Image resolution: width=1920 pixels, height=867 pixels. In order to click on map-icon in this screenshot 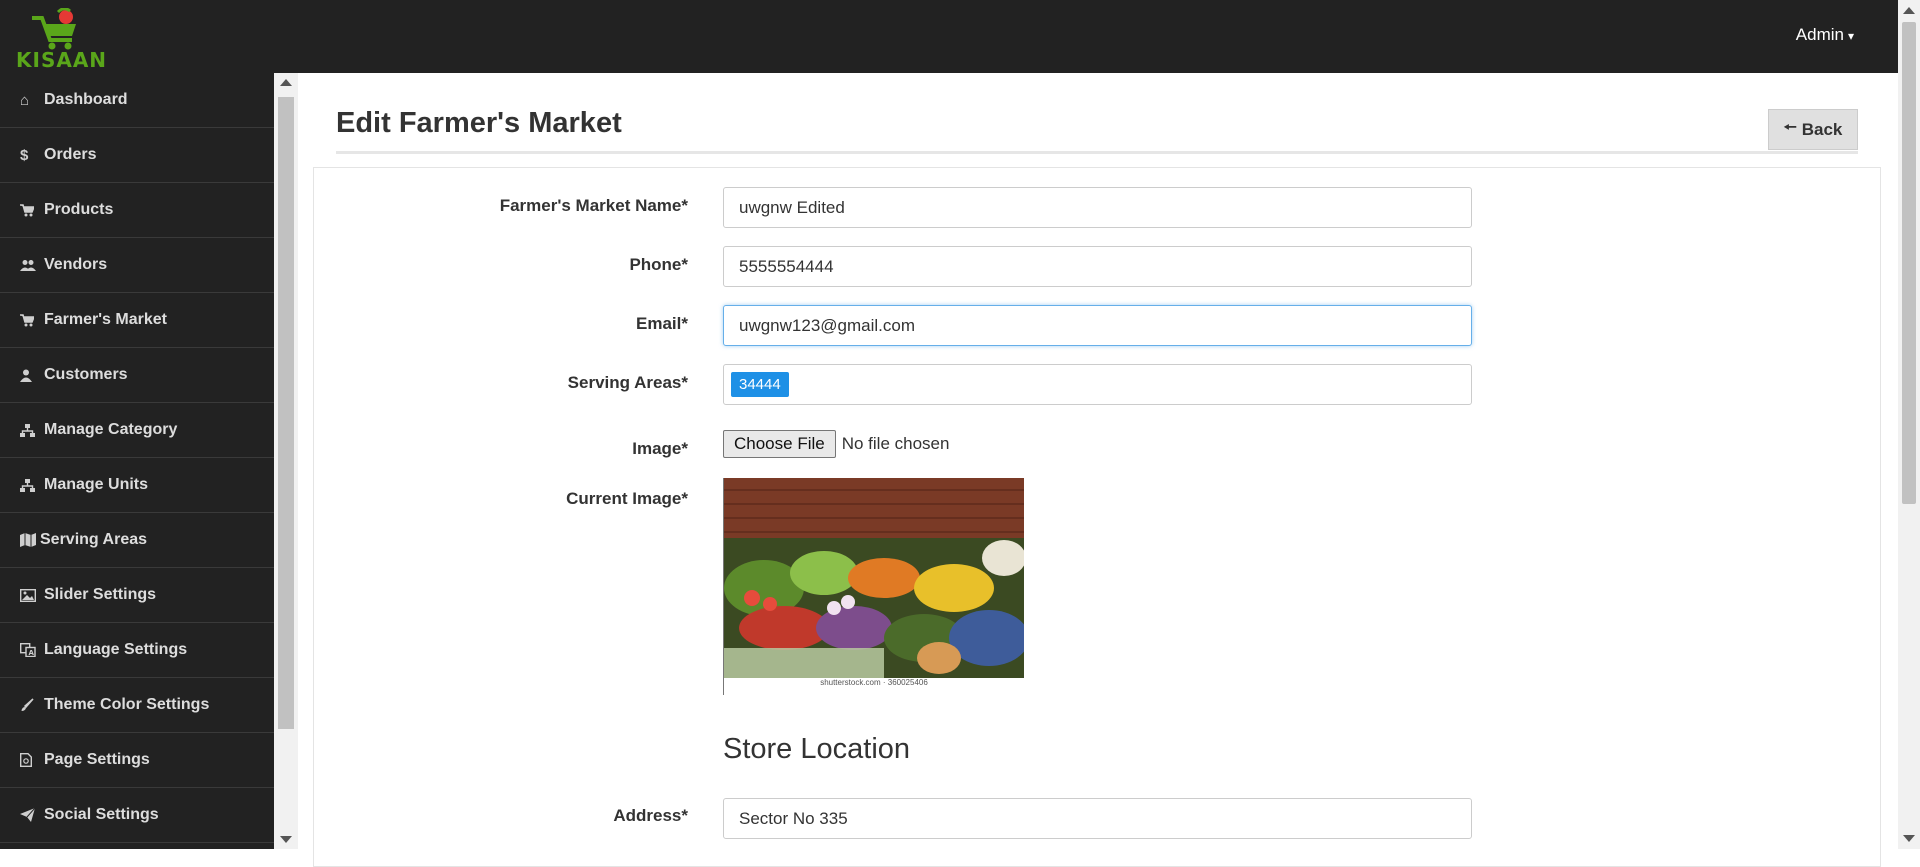, I will do `click(30, 540)`.